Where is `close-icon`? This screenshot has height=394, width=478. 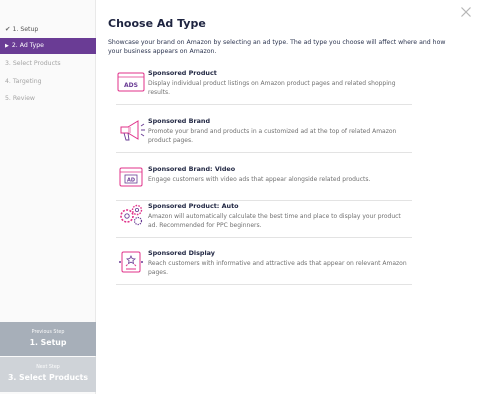 close-icon is located at coordinates (466, 12).